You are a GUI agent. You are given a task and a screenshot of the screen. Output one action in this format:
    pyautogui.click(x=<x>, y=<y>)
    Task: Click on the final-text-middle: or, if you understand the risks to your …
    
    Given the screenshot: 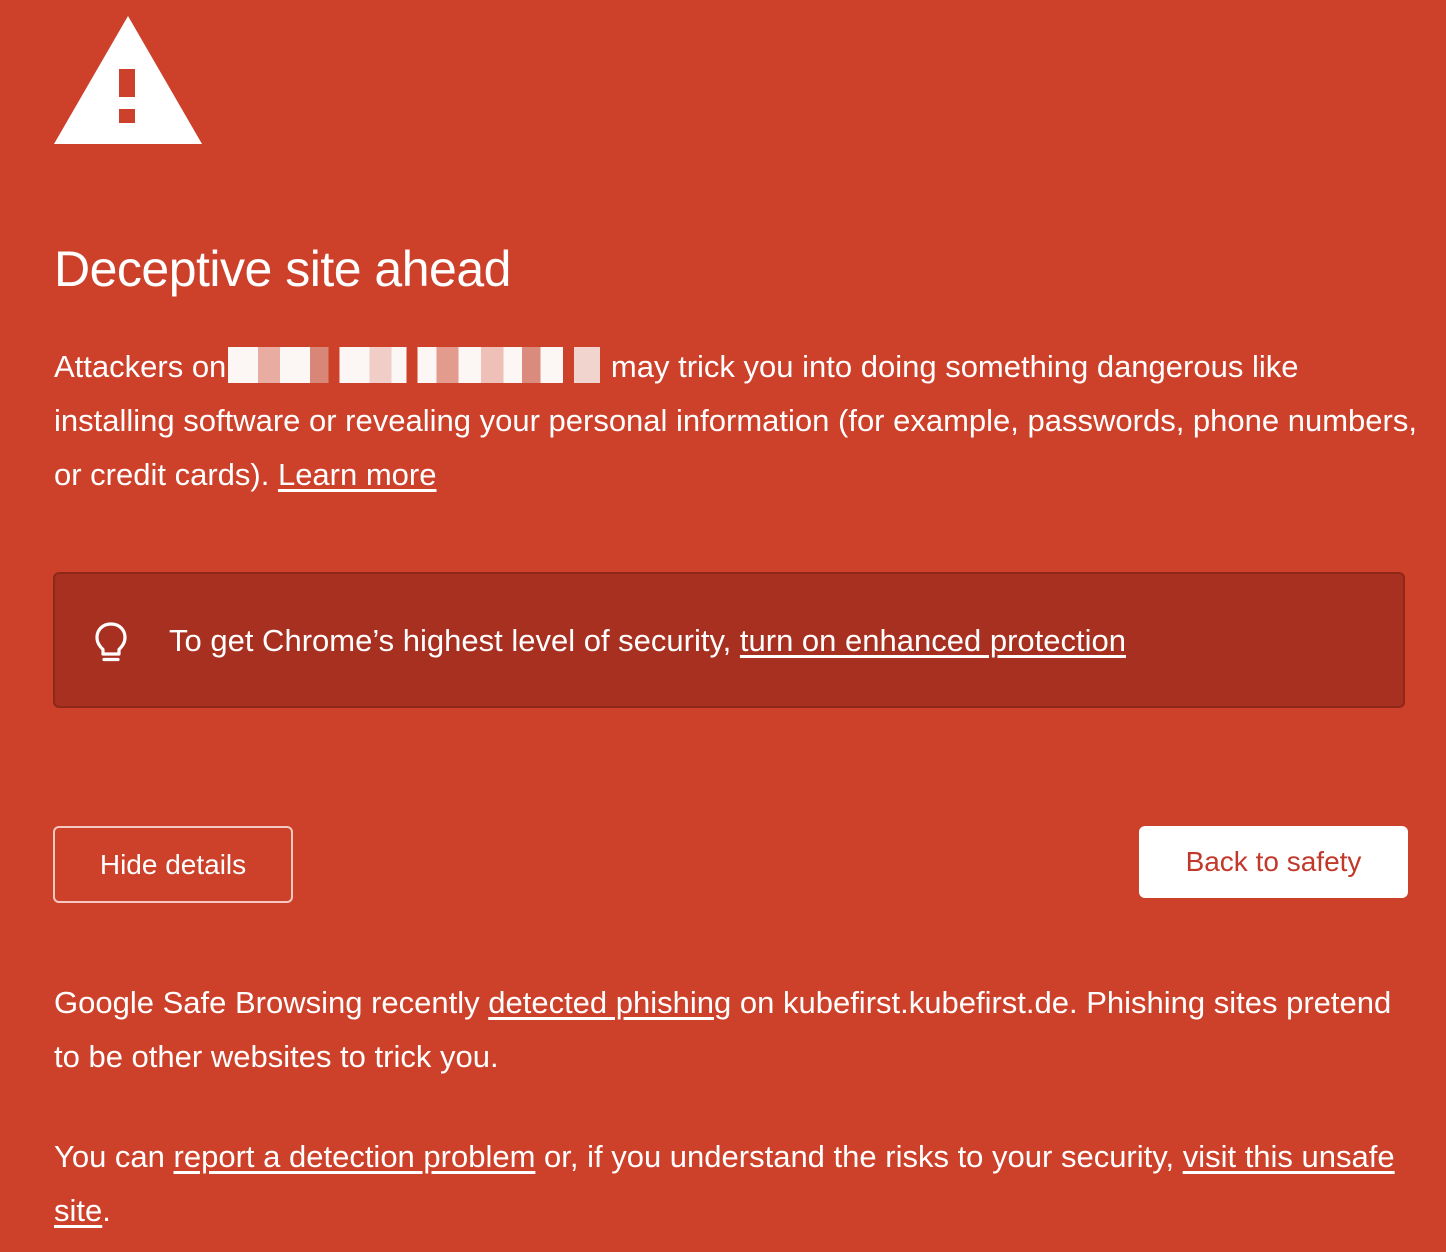 What is the action you would take?
    pyautogui.click(x=859, y=1156)
    